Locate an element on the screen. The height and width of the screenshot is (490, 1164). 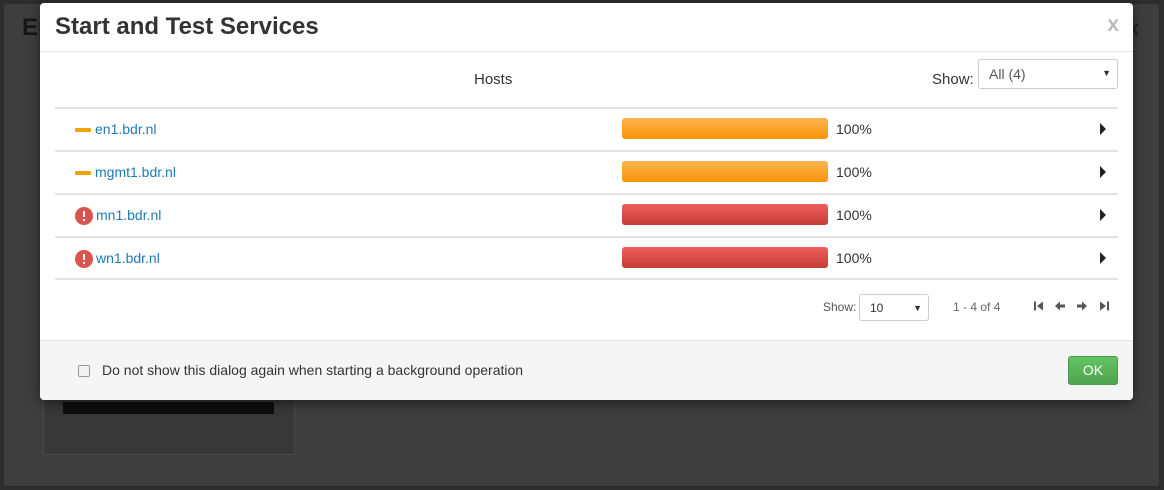
ok-button: OK is located at coordinates (1093, 370).